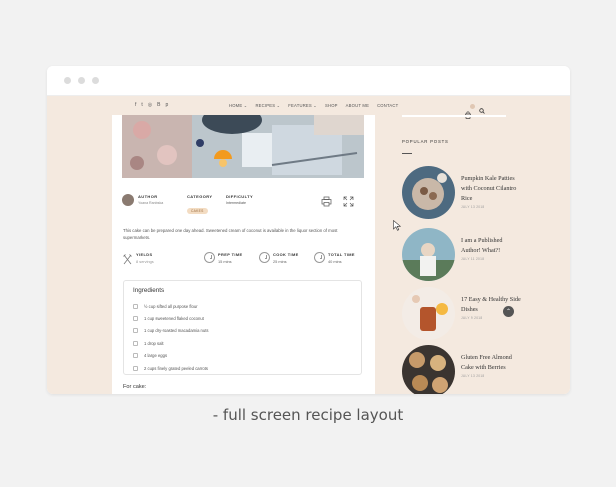 This screenshot has width=616, height=487. I want to click on cart-badge, so click(472, 106).